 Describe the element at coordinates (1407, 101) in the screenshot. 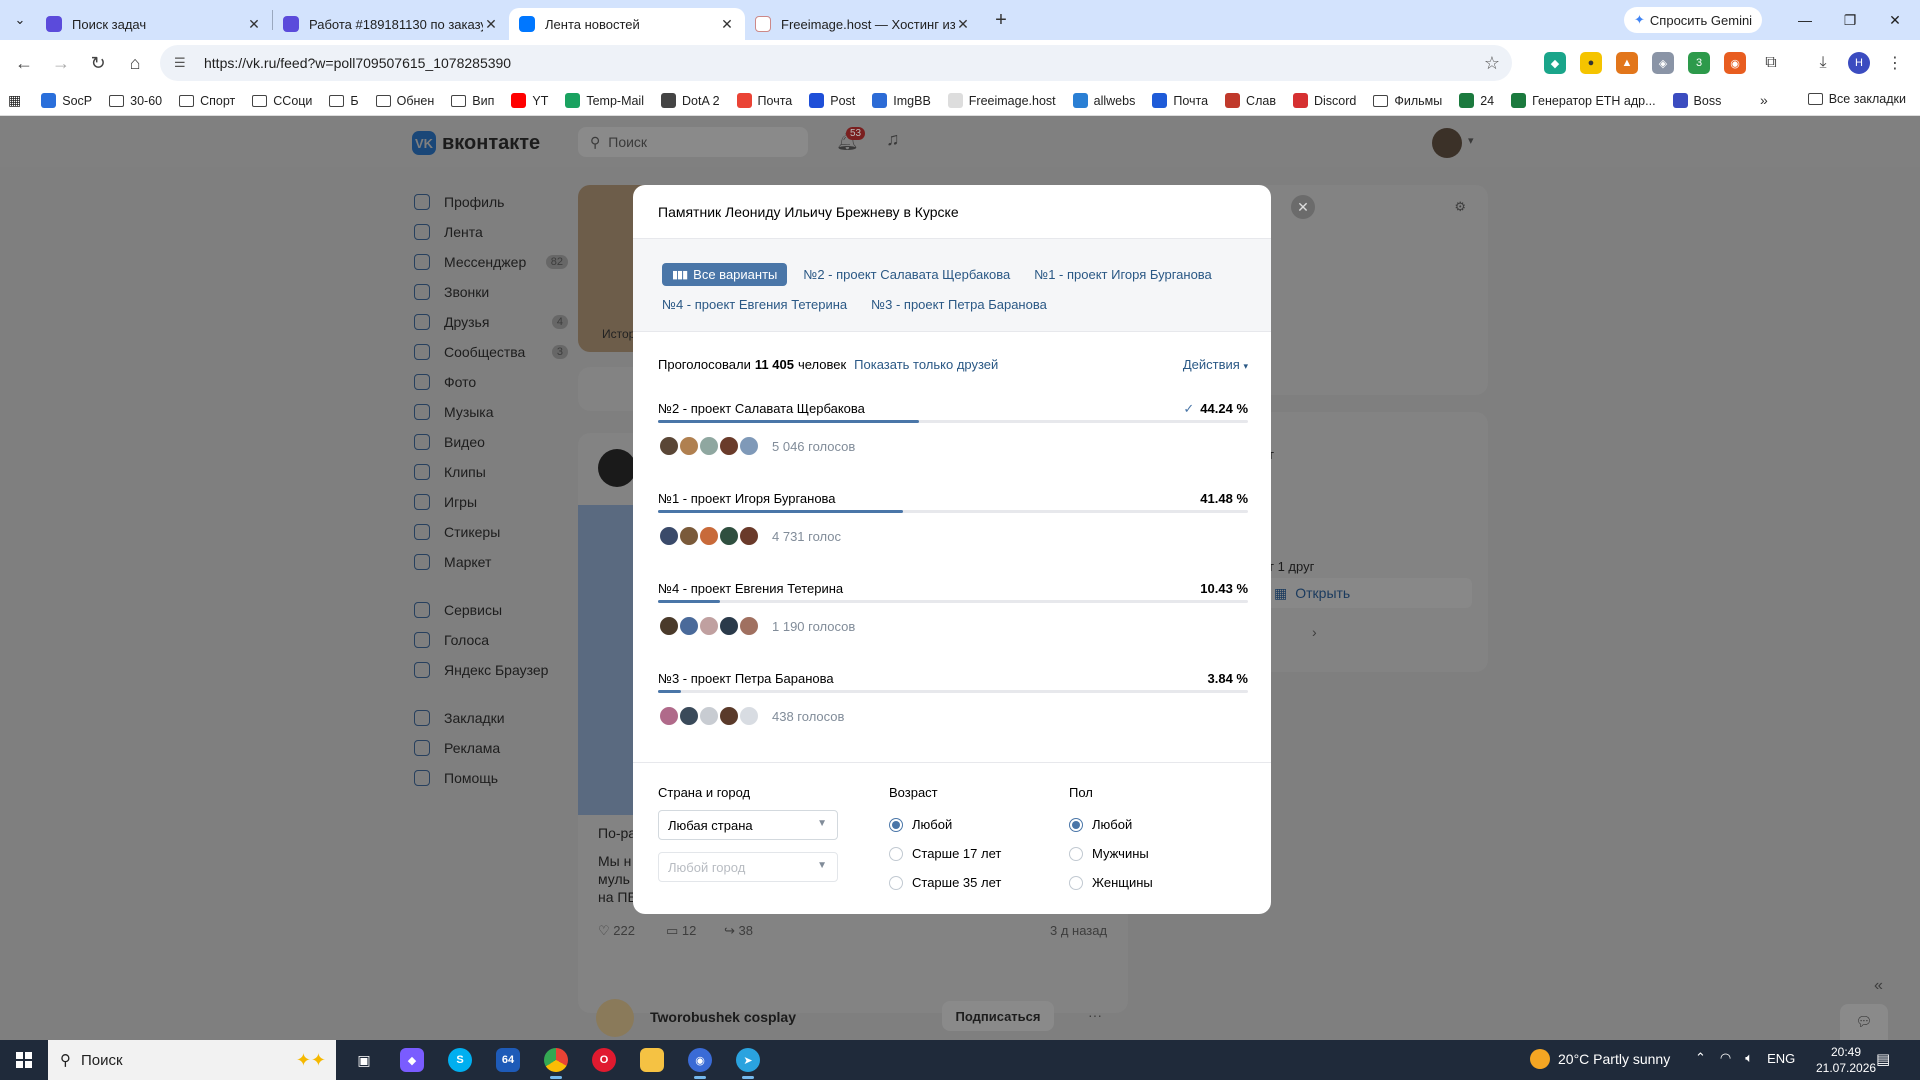

I see `bookmark-item: Фильмы` at that location.